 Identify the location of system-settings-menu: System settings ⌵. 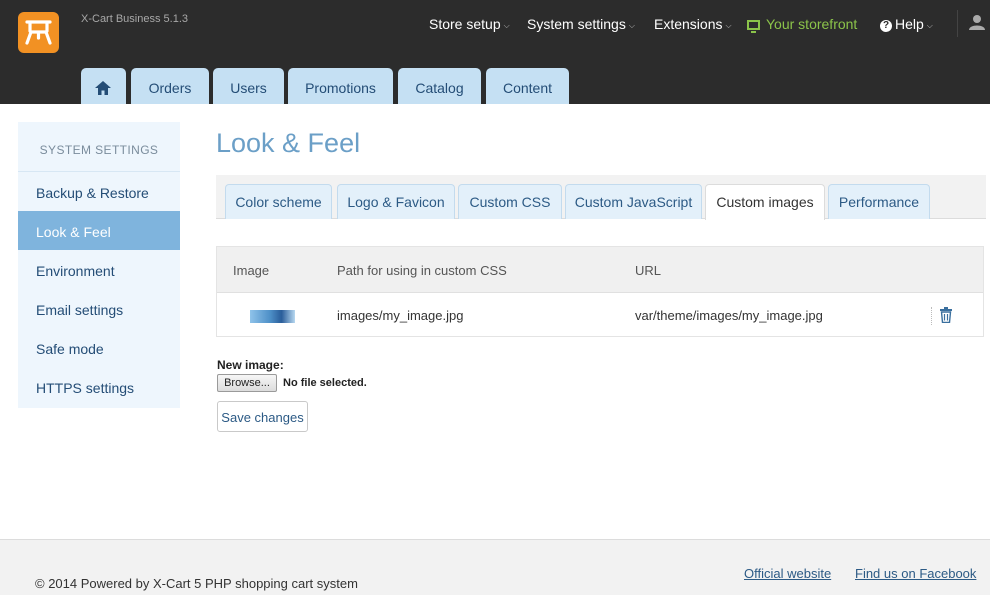
(581, 24).